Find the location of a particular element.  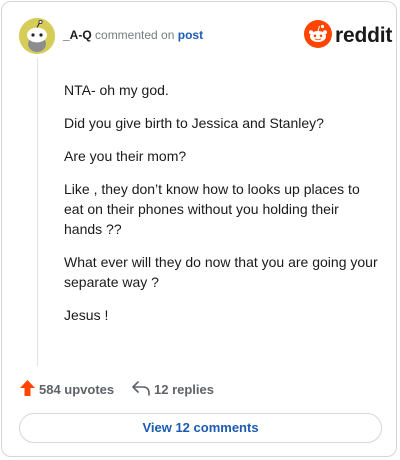

comment-paragraph: Jesus ! is located at coordinates (86, 315).